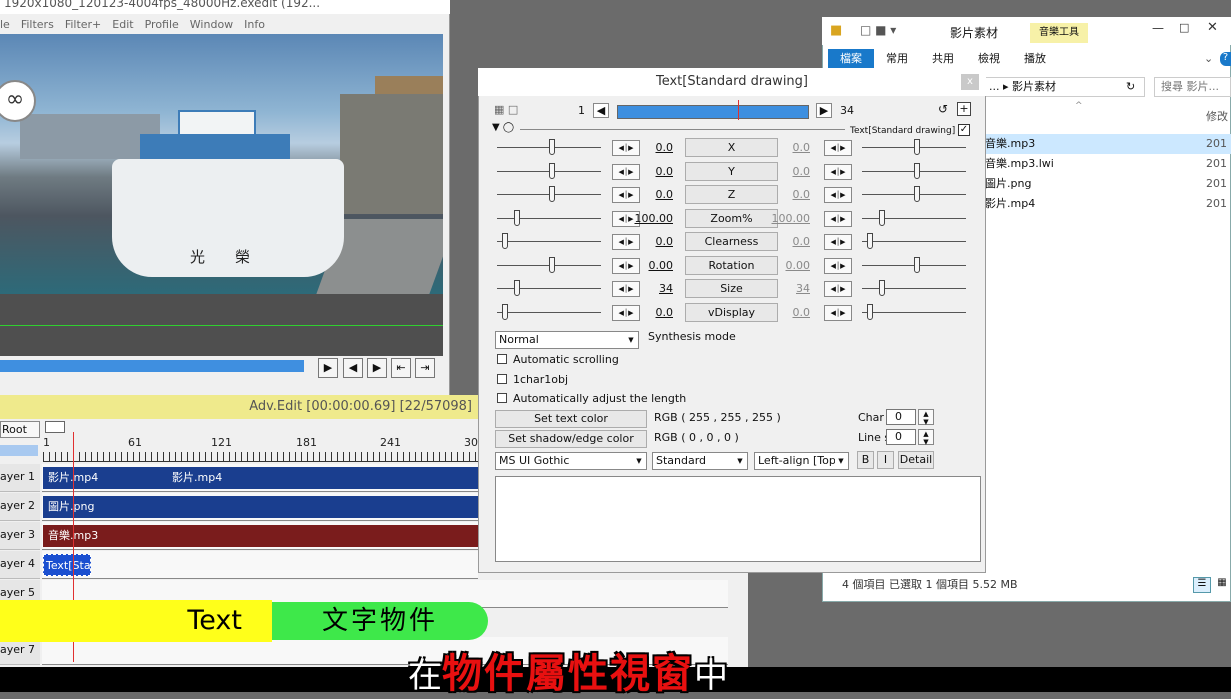 The height and width of the screenshot is (699, 1231). I want to click on filter-icons: ▦ □, so click(506, 109).